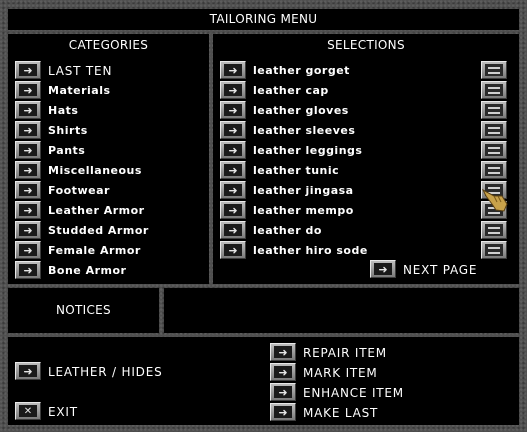 The height and width of the screenshot is (432, 527). Describe the element at coordinates (353, 393) in the screenshot. I see `enhance-item-label: ENHANCE ITEM` at that location.